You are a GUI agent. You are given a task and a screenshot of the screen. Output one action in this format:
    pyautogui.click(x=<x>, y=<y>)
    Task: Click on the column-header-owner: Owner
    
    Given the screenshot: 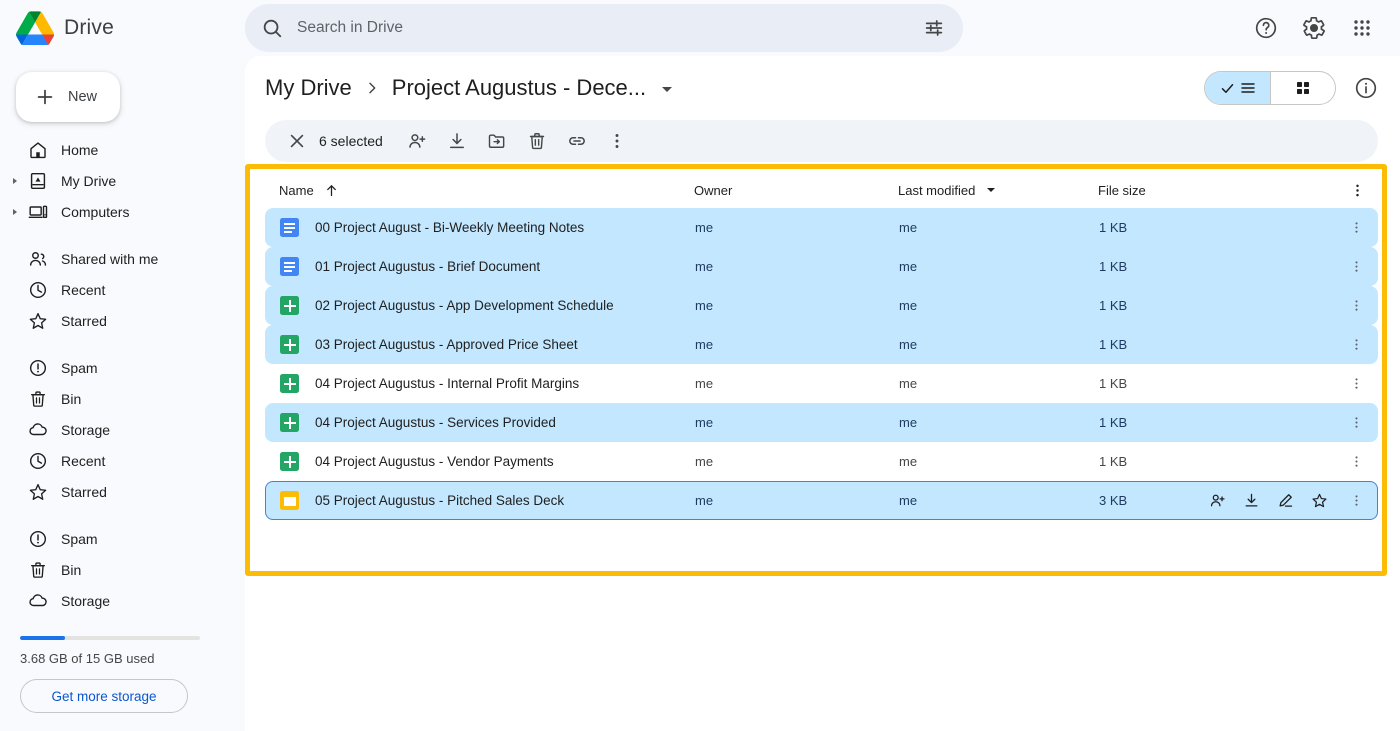 What is the action you would take?
    pyautogui.click(x=796, y=190)
    